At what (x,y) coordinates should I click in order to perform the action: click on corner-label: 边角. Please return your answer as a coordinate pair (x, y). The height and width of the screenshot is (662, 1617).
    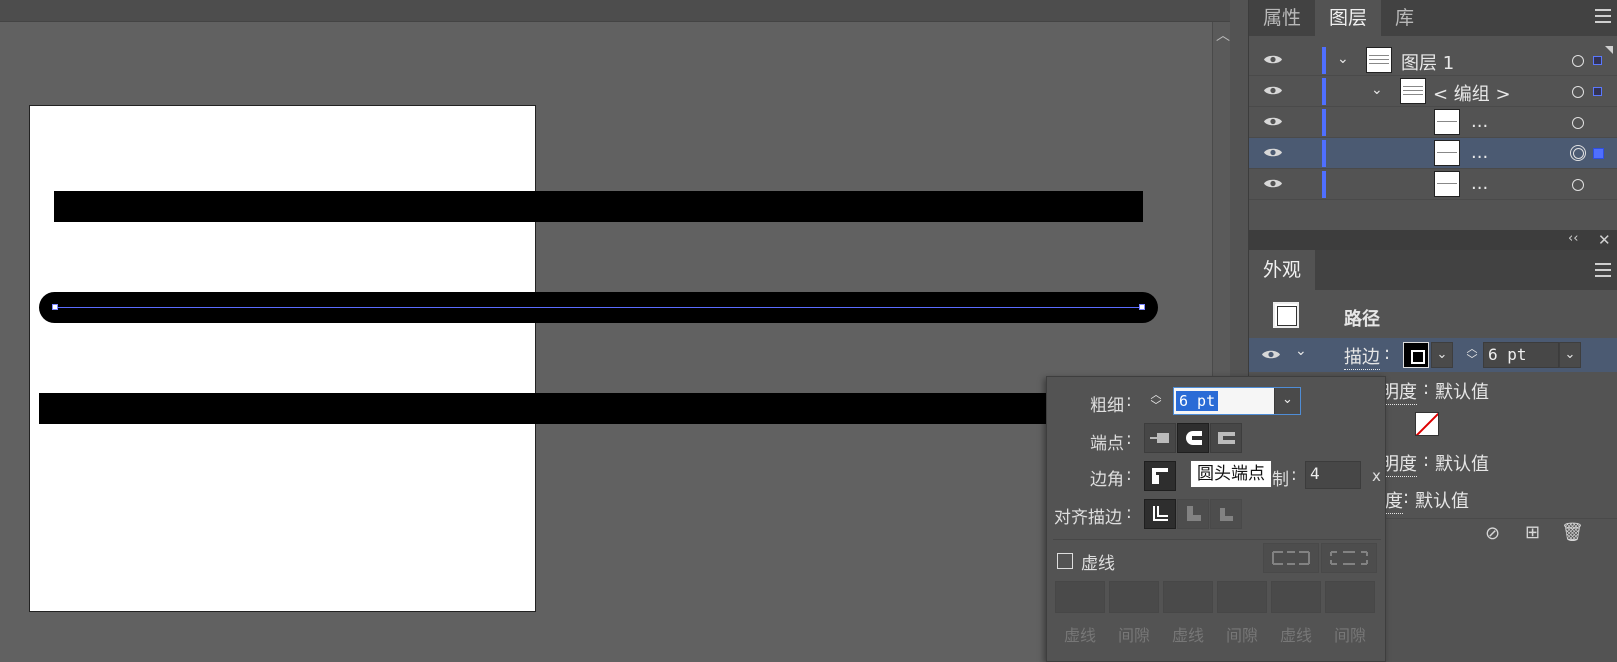
    Looking at the image, I should click on (1107, 480).